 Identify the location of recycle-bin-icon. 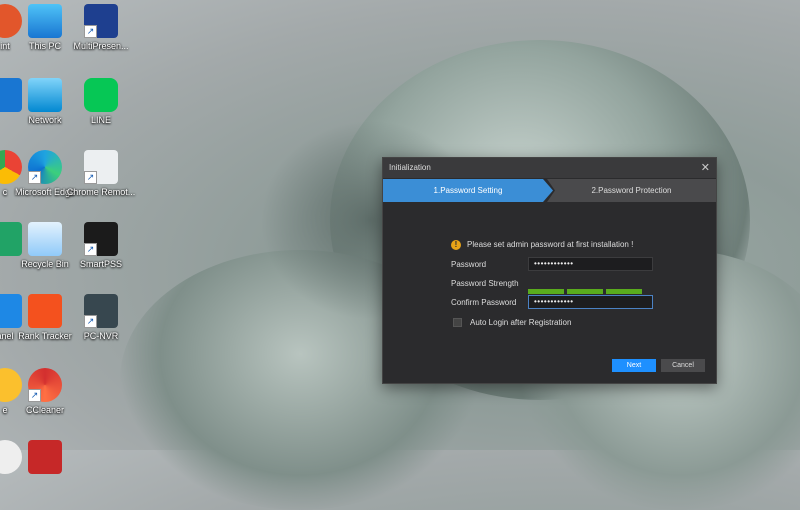
(45, 239).